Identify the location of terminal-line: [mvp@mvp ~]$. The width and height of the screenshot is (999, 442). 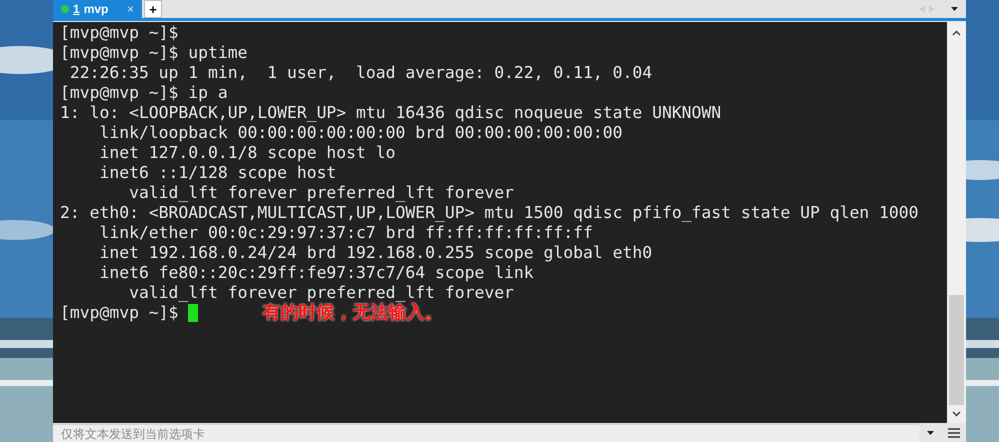
(119, 33).